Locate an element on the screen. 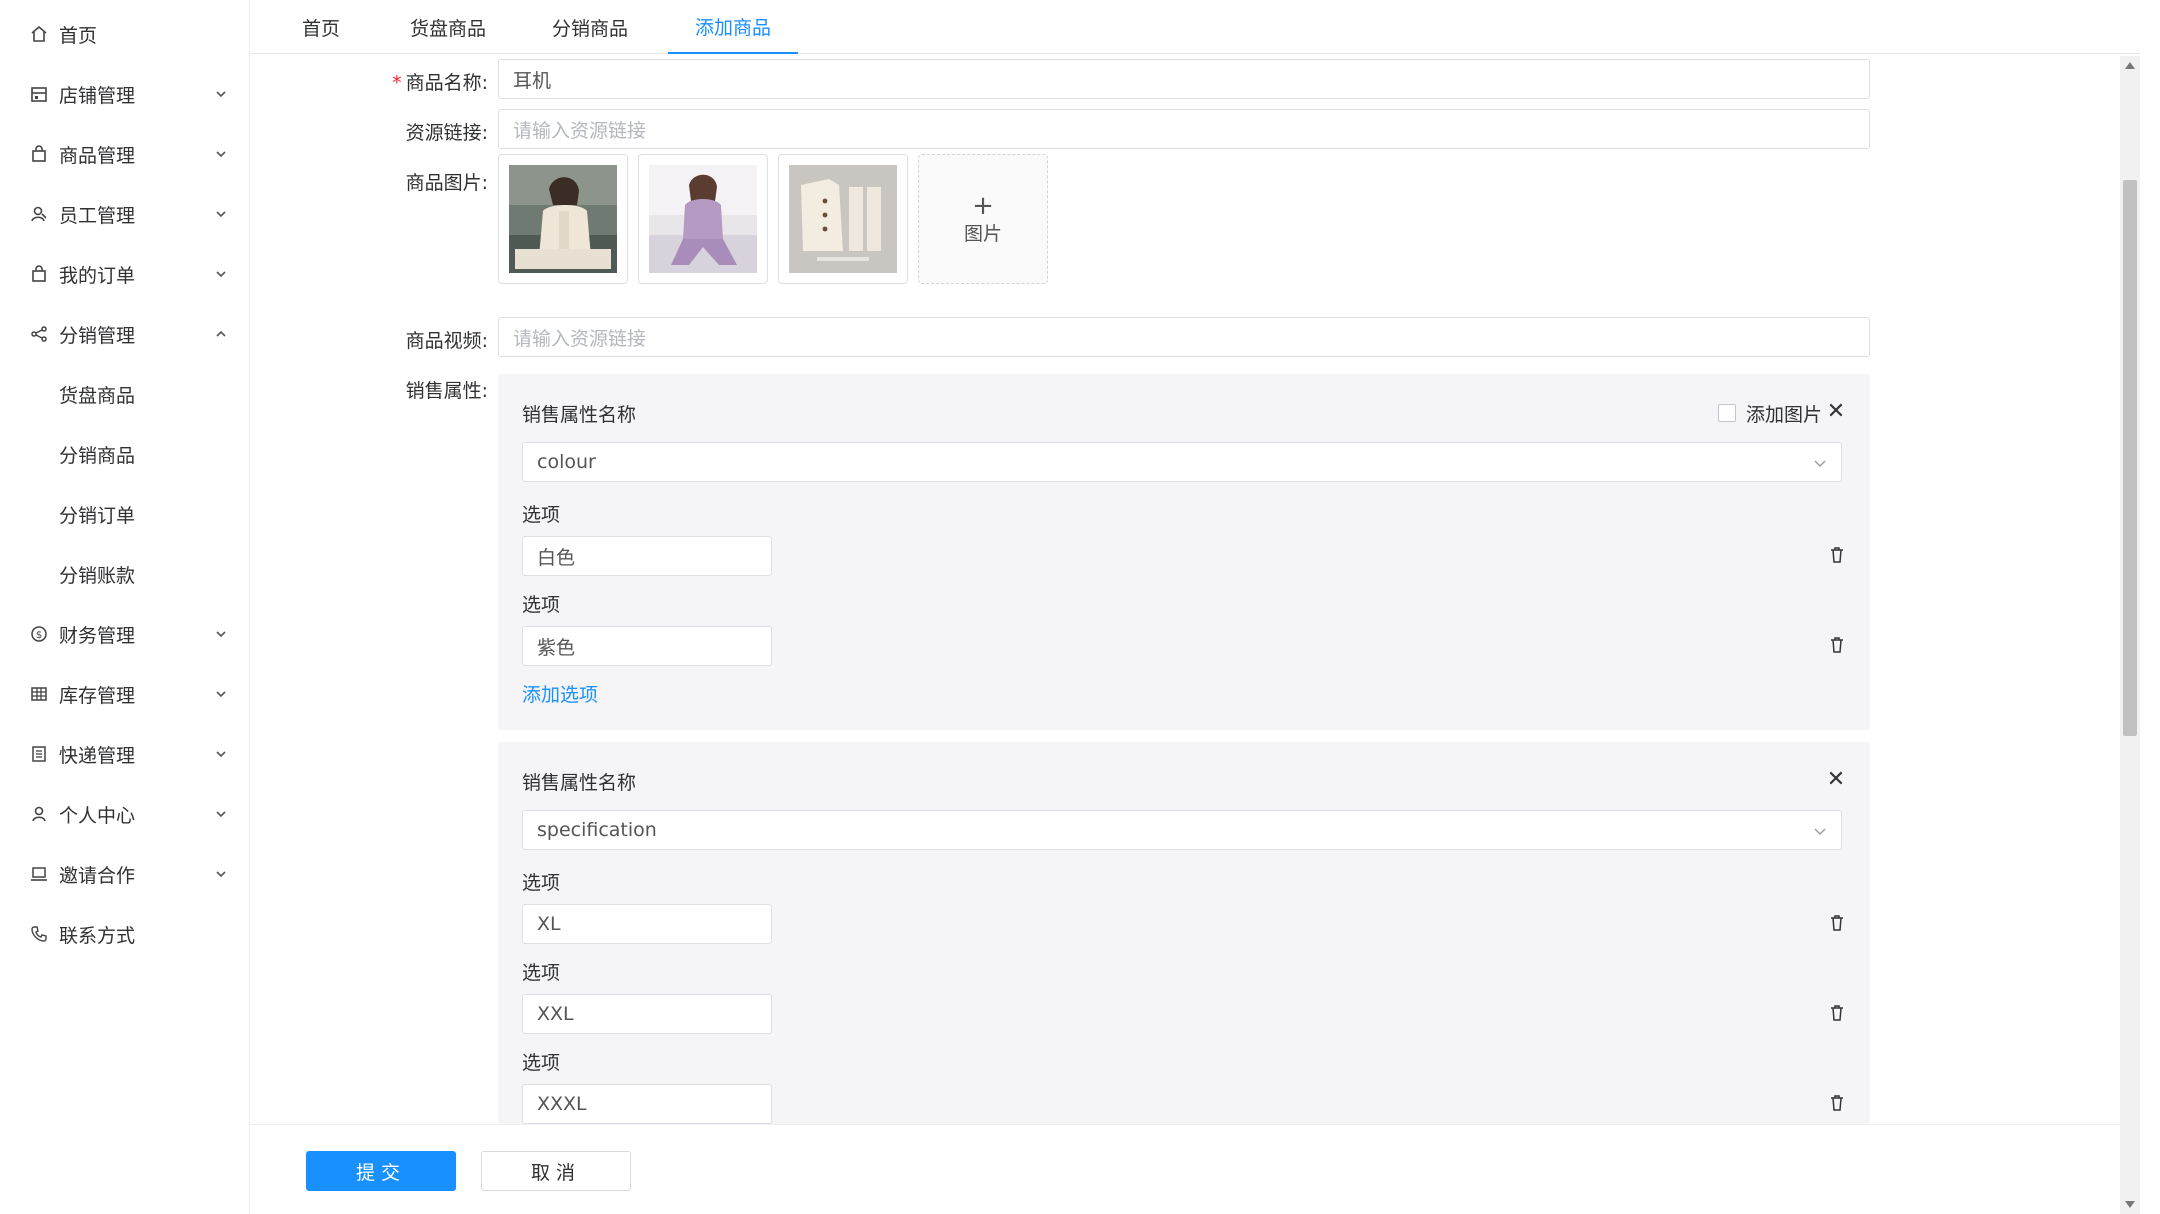 Image resolution: width=2160 pixels, height=1214 pixels. add-option-link: 添加选项 is located at coordinates (560, 693).